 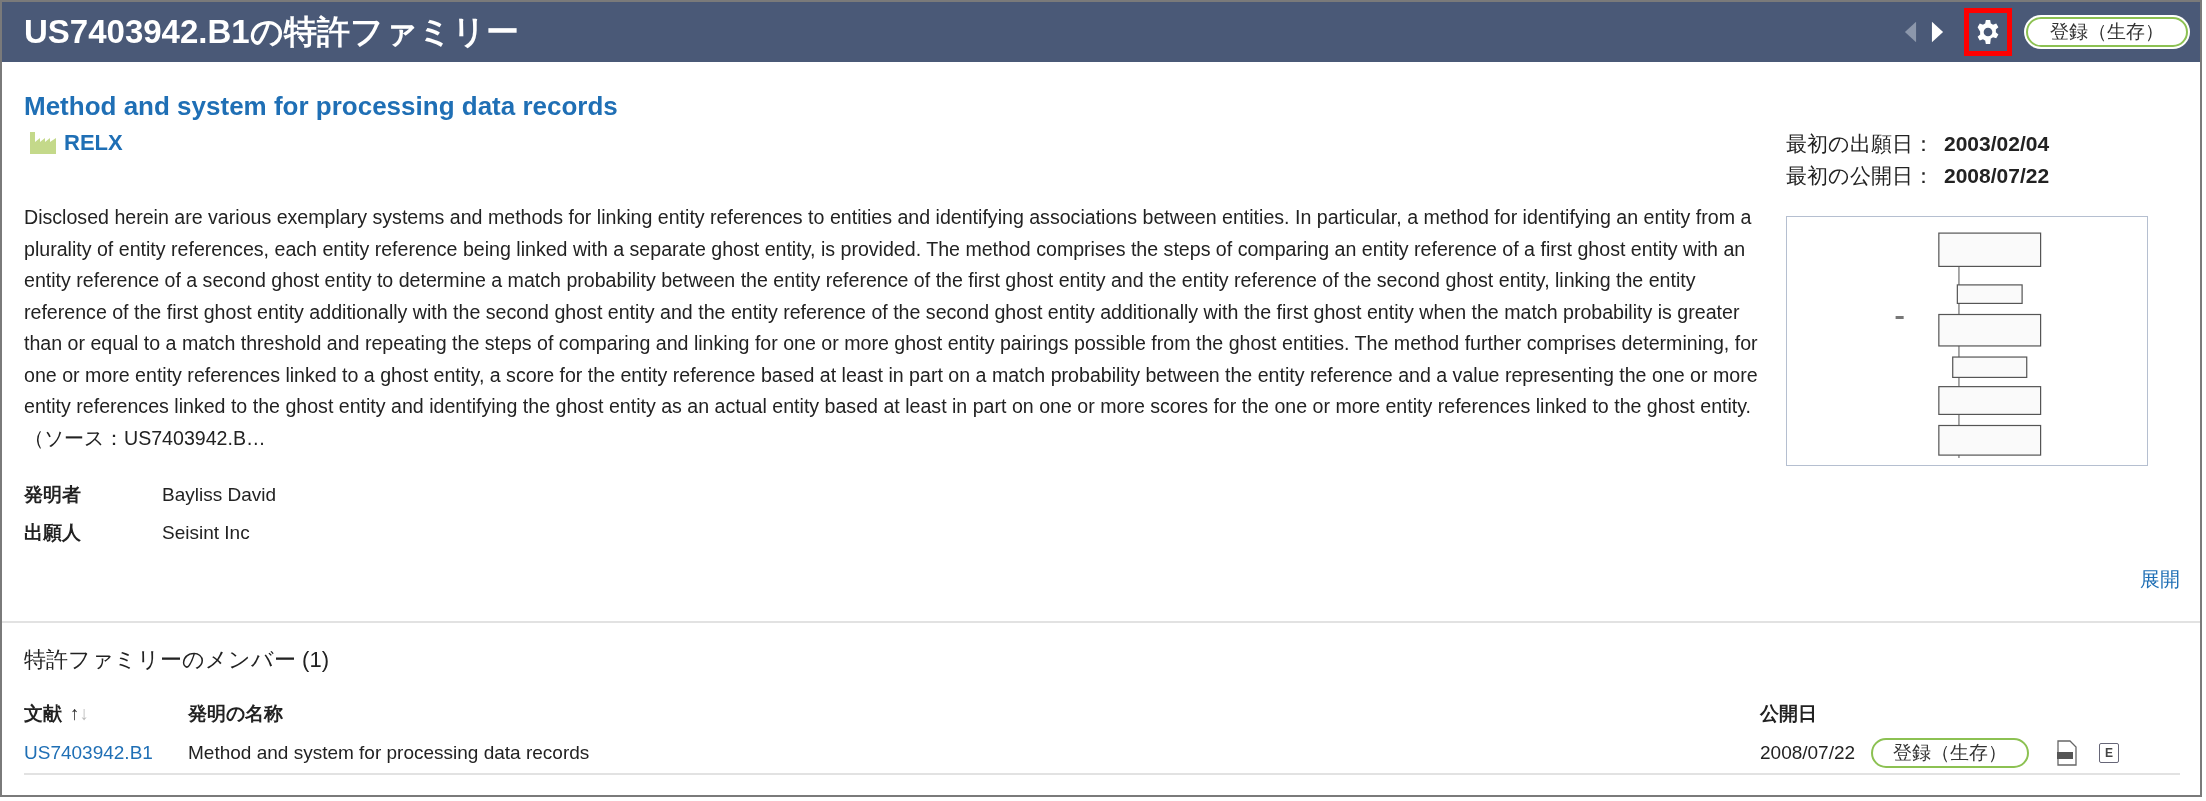 What do you see at coordinates (88, 753) in the screenshot?
I see `document-link: US7403942.B1` at bounding box center [88, 753].